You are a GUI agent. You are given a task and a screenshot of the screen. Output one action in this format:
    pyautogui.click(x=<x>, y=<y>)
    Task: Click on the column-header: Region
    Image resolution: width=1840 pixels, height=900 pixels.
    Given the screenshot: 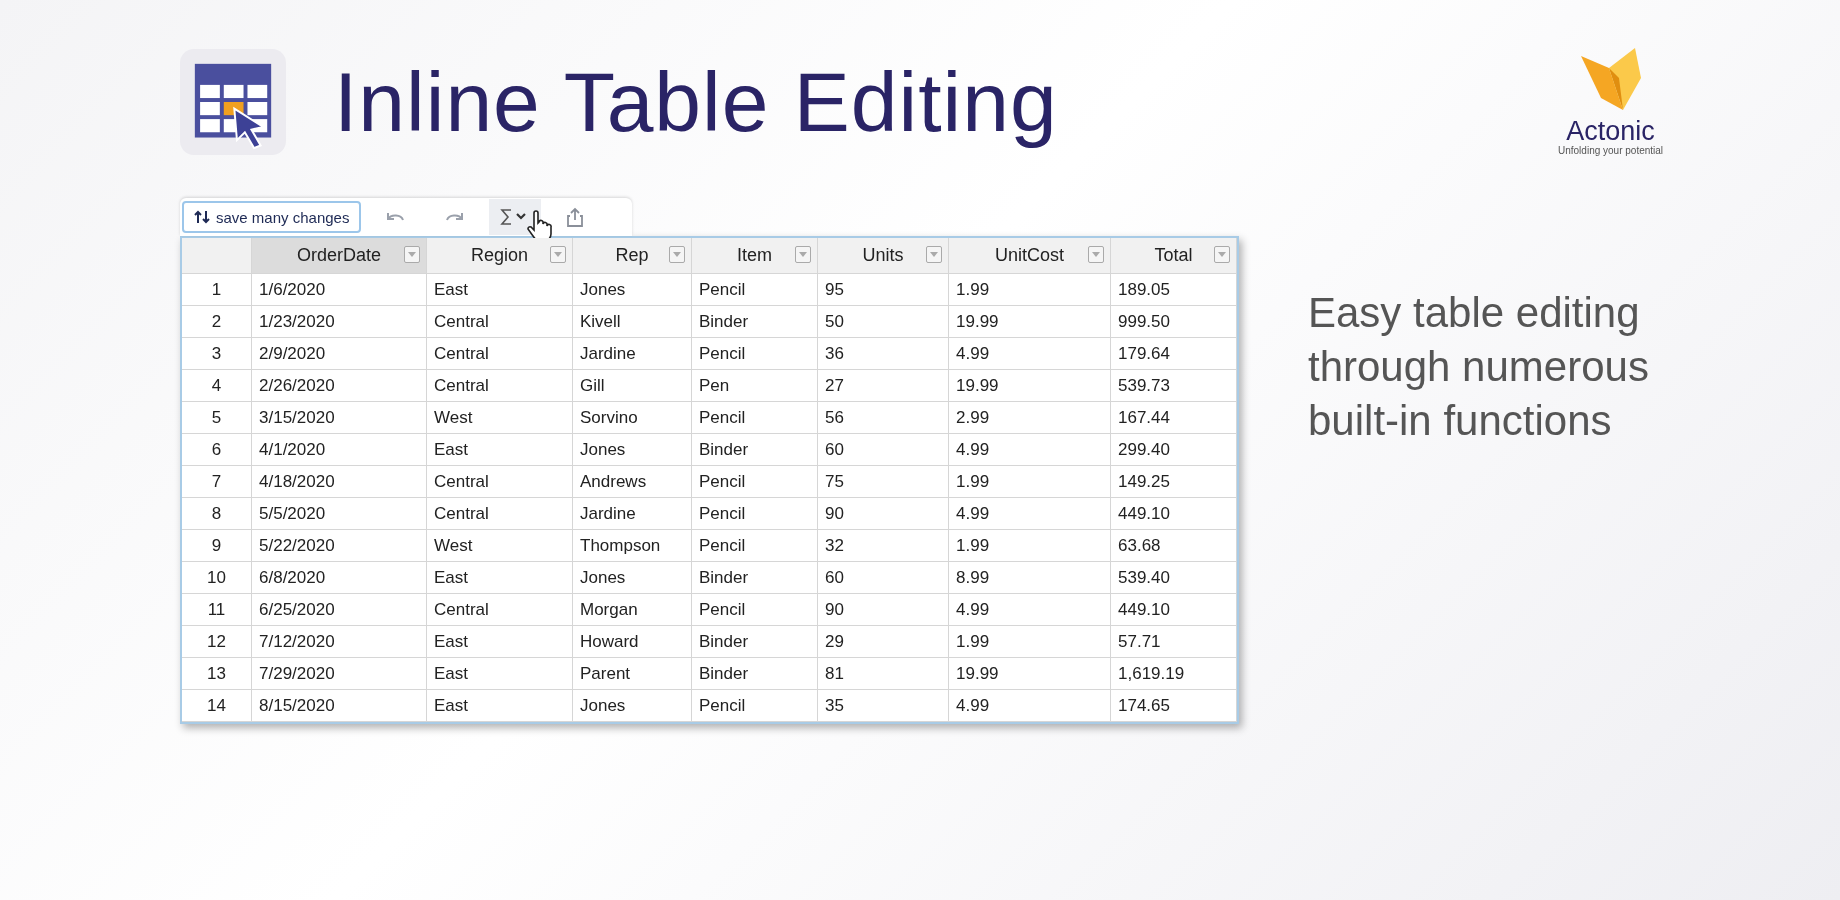 What is the action you would take?
    pyautogui.click(x=500, y=256)
    